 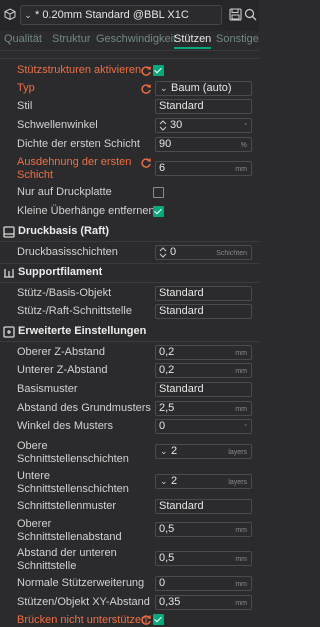 I want to click on top-interface-spacing-label: Oberer Schnittstellenabstand, so click(x=69, y=530).